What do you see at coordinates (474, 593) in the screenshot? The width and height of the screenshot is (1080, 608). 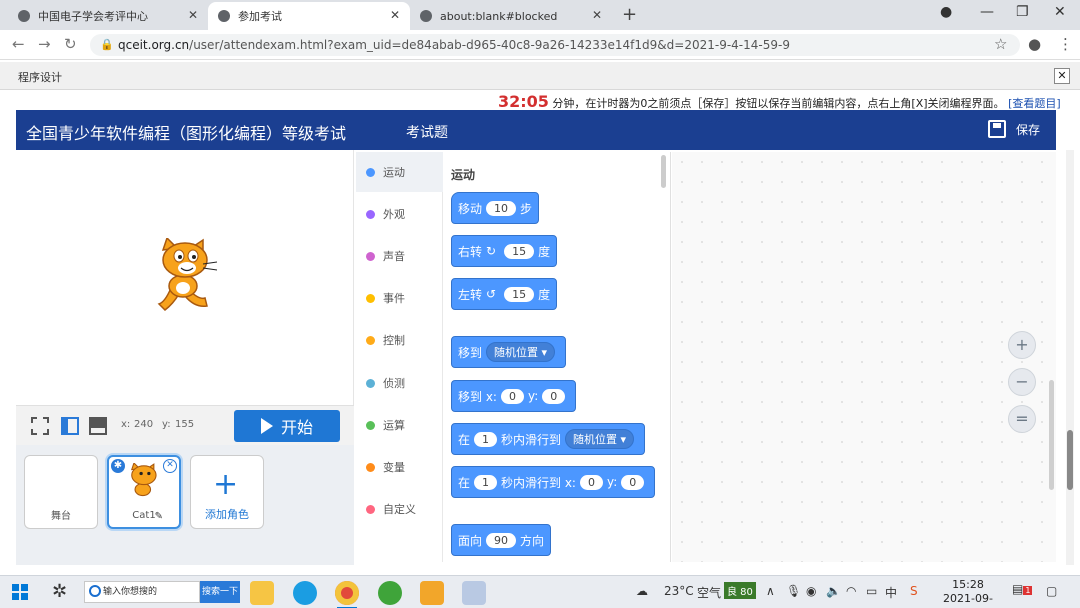 I see `paint-icon` at bounding box center [474, 593].